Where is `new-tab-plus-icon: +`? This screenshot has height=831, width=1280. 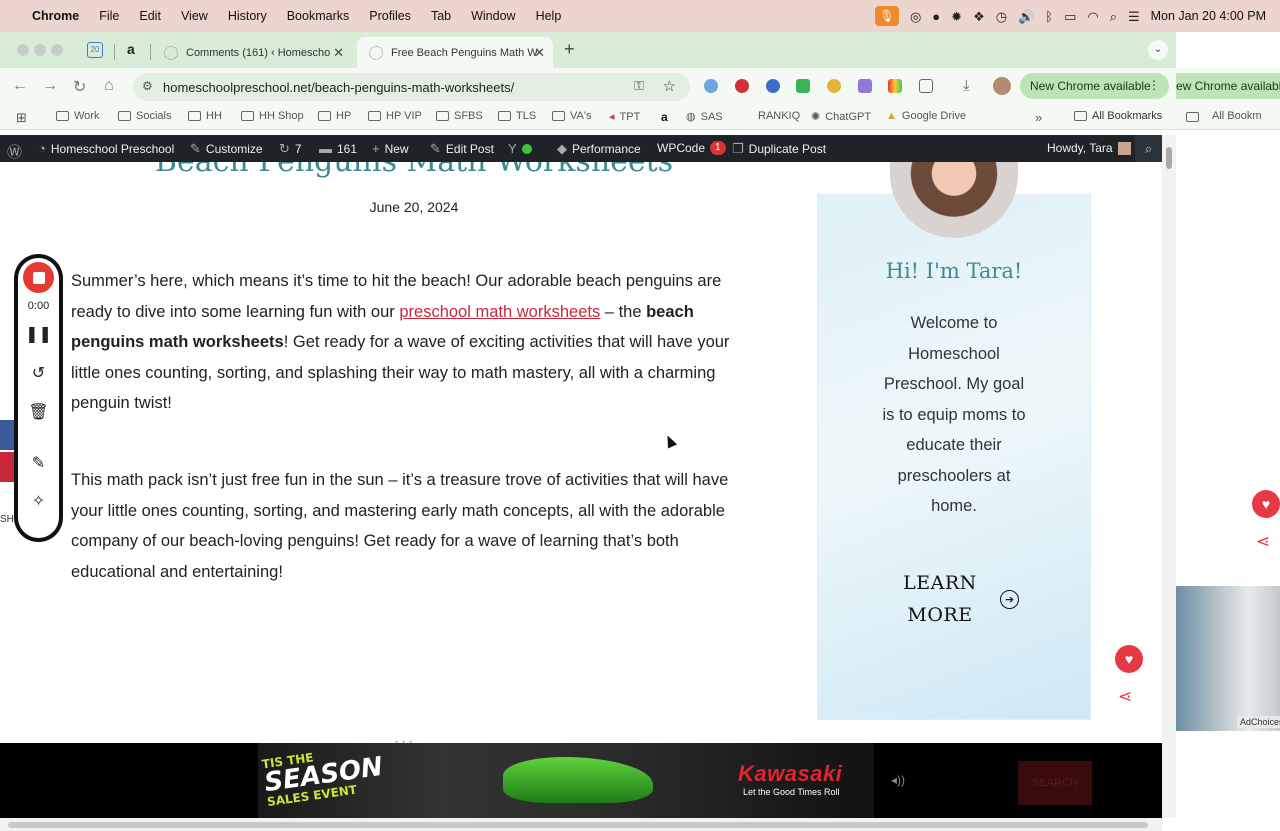
new-tab-plus-icon: + is located at coordinates (569, 49).